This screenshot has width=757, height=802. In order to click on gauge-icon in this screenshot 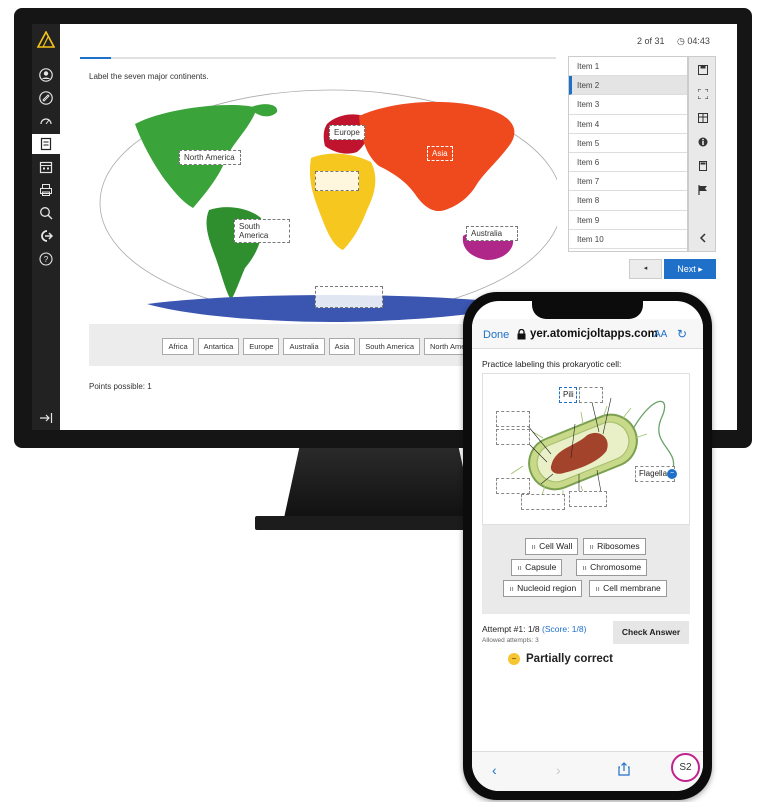, I will do `click(46, 121)`.